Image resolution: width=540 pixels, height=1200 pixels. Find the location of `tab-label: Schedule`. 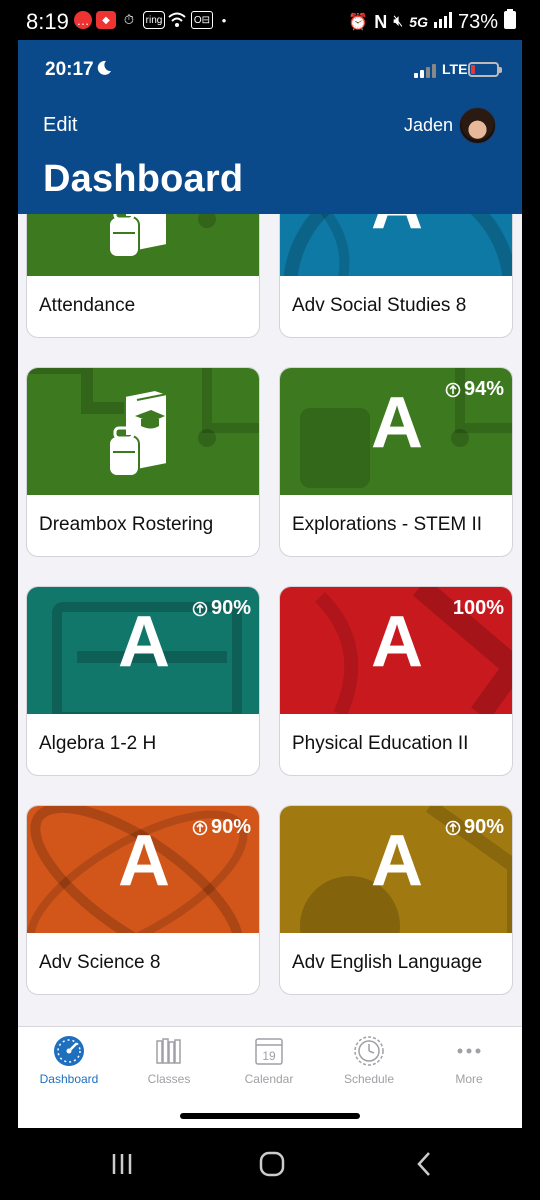

tab-label: Schedule is located at coordinates (369, 1079).